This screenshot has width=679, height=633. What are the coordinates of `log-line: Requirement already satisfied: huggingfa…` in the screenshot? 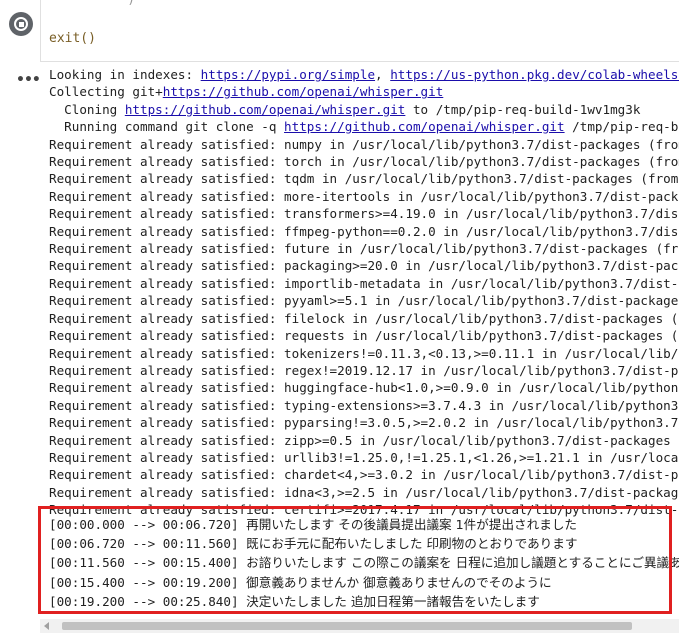 It's located at (364, 387).